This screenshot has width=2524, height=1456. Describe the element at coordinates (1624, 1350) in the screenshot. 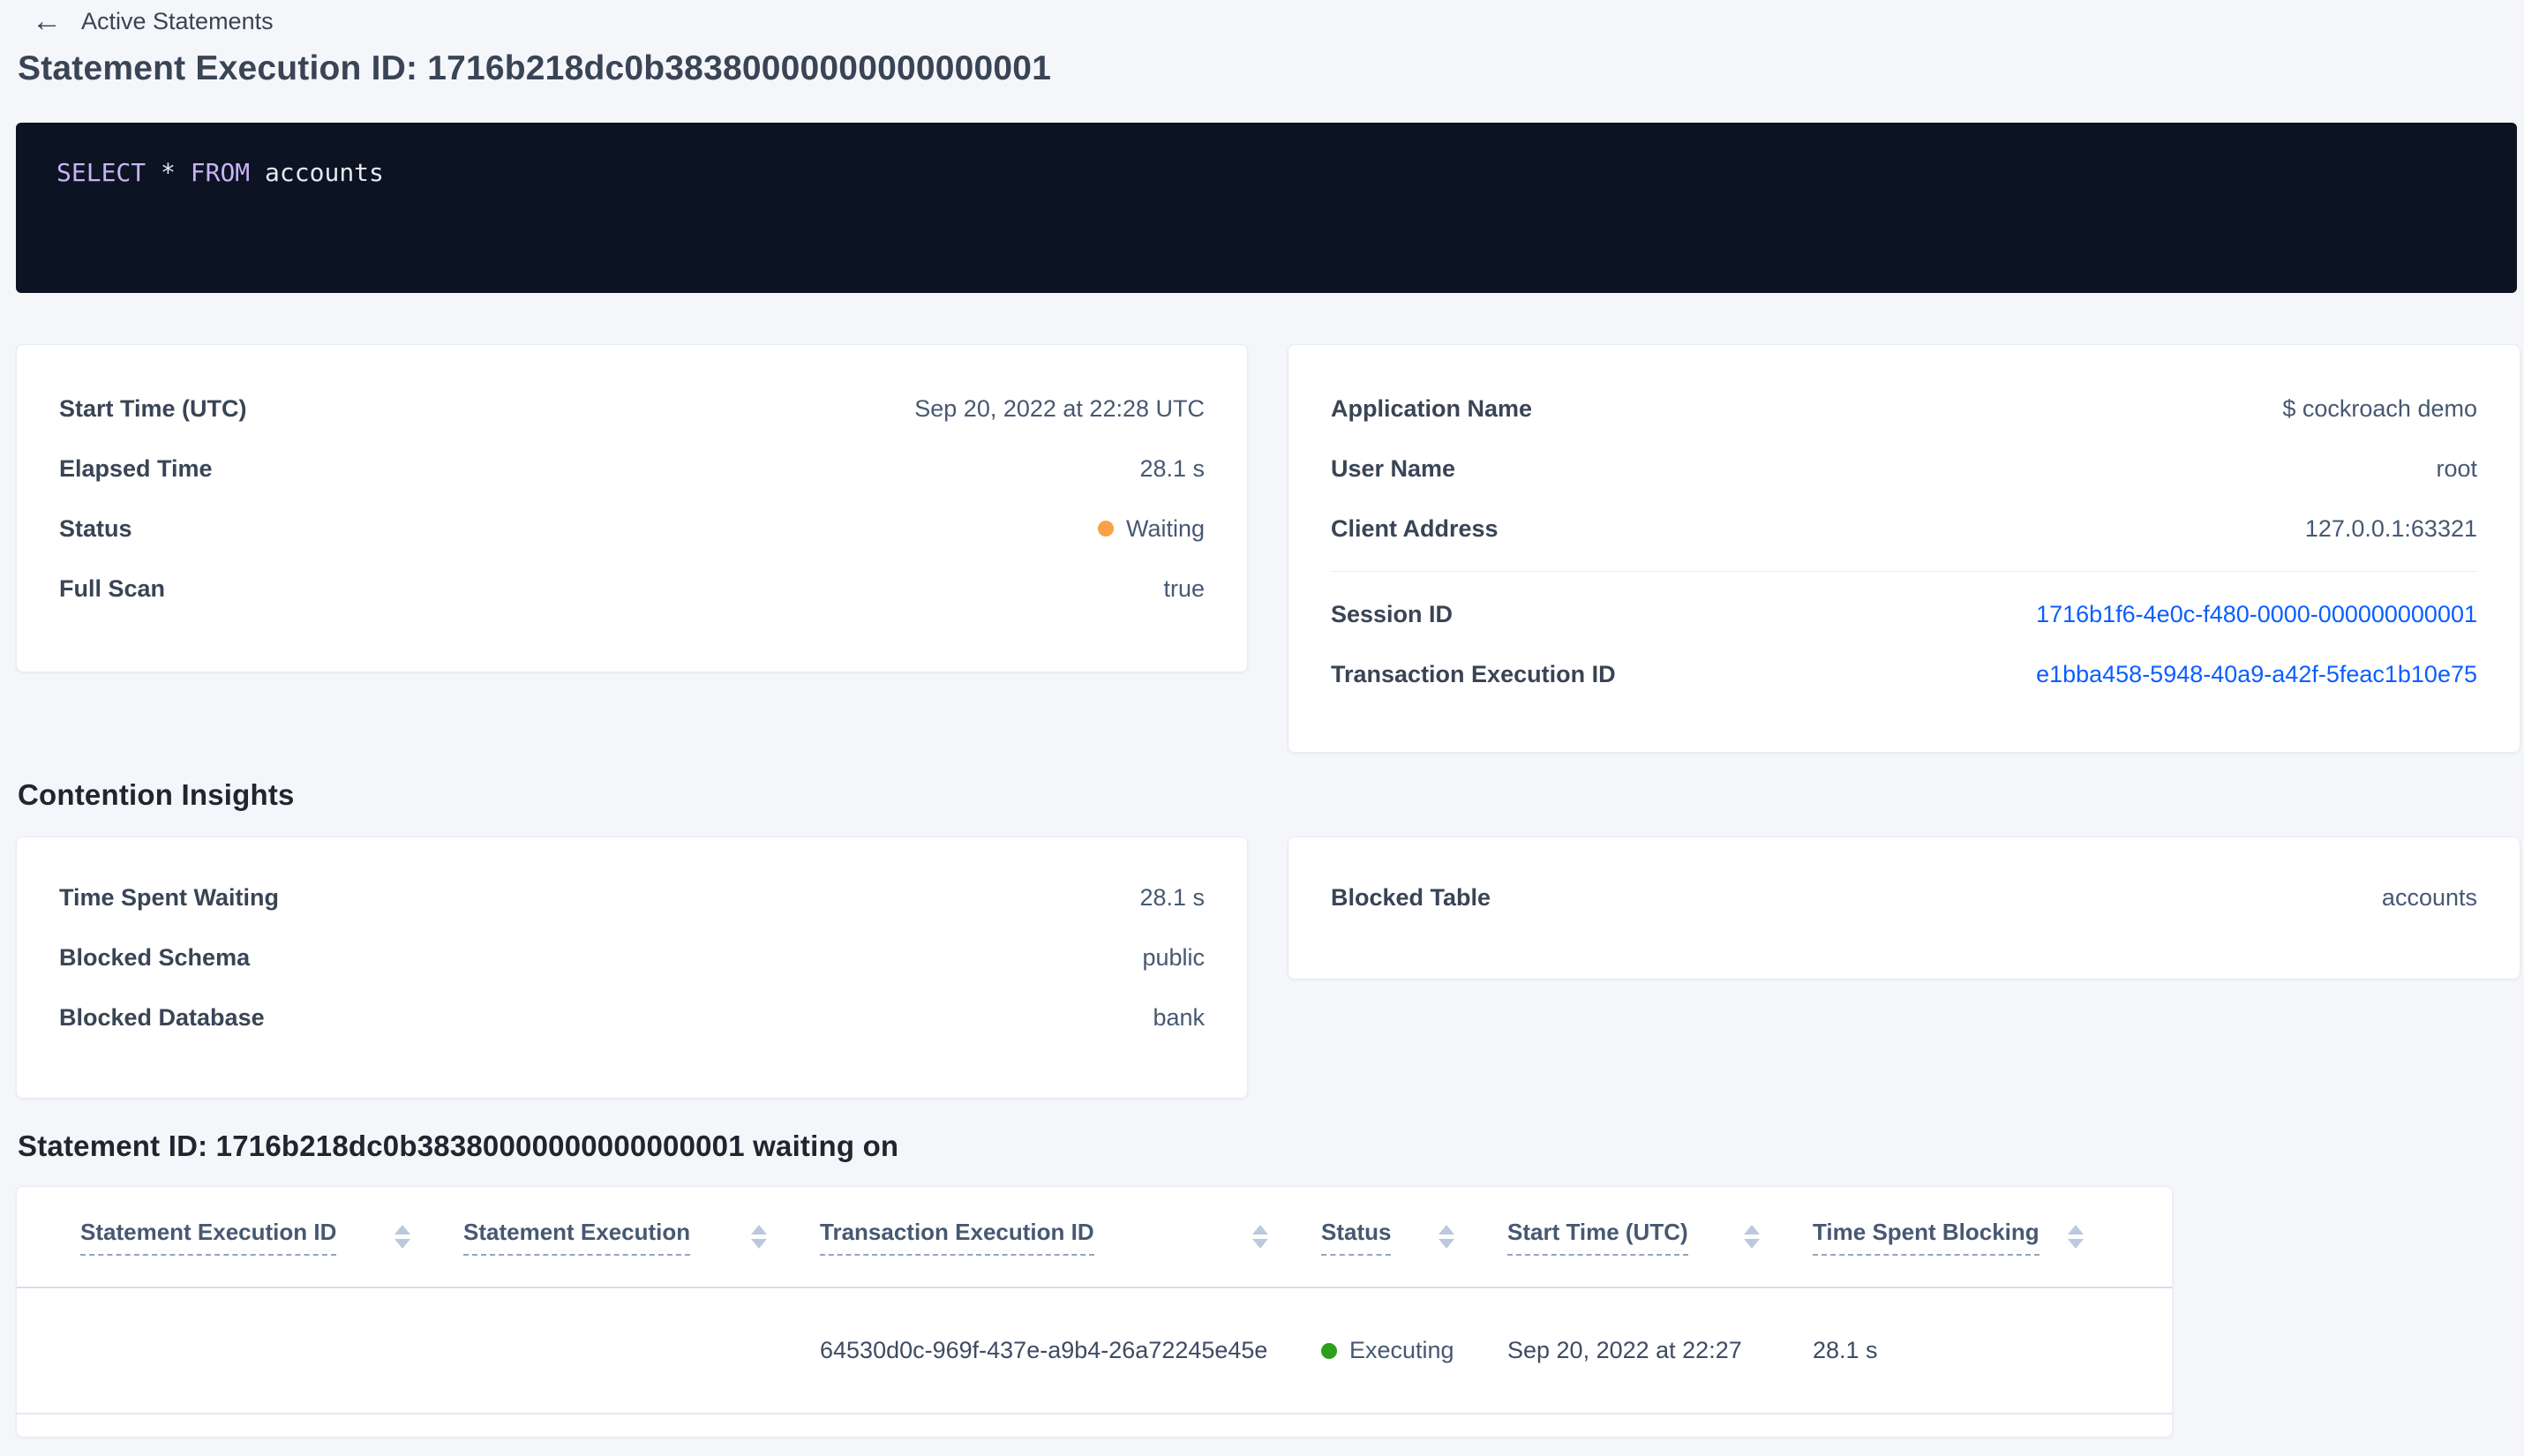

I see `cell-start-time: Sep 20, 2022 at 22:27` at that location.